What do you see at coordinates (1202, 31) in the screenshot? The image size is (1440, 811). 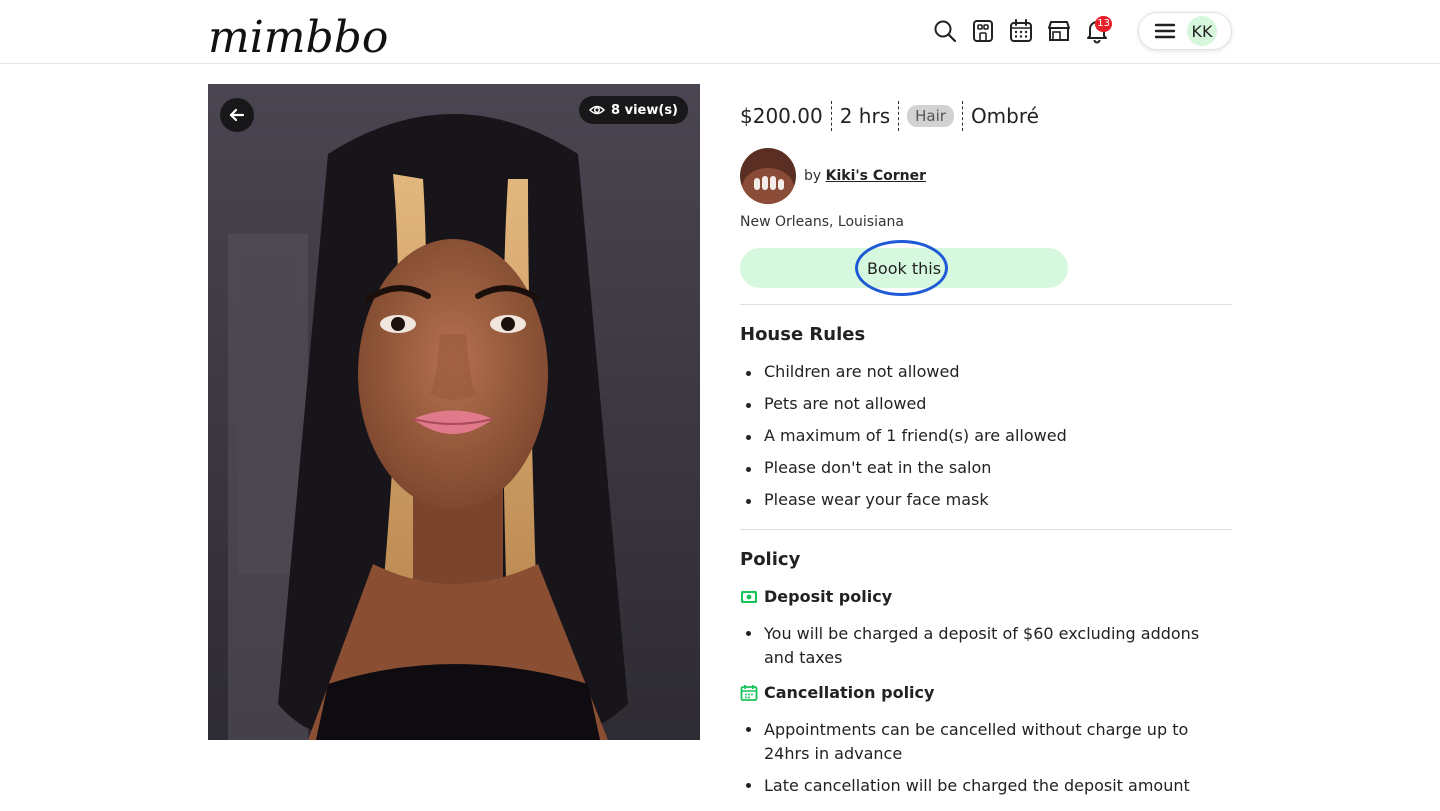 I see `user-avatar: KK` at bounding box center [1202, 31].